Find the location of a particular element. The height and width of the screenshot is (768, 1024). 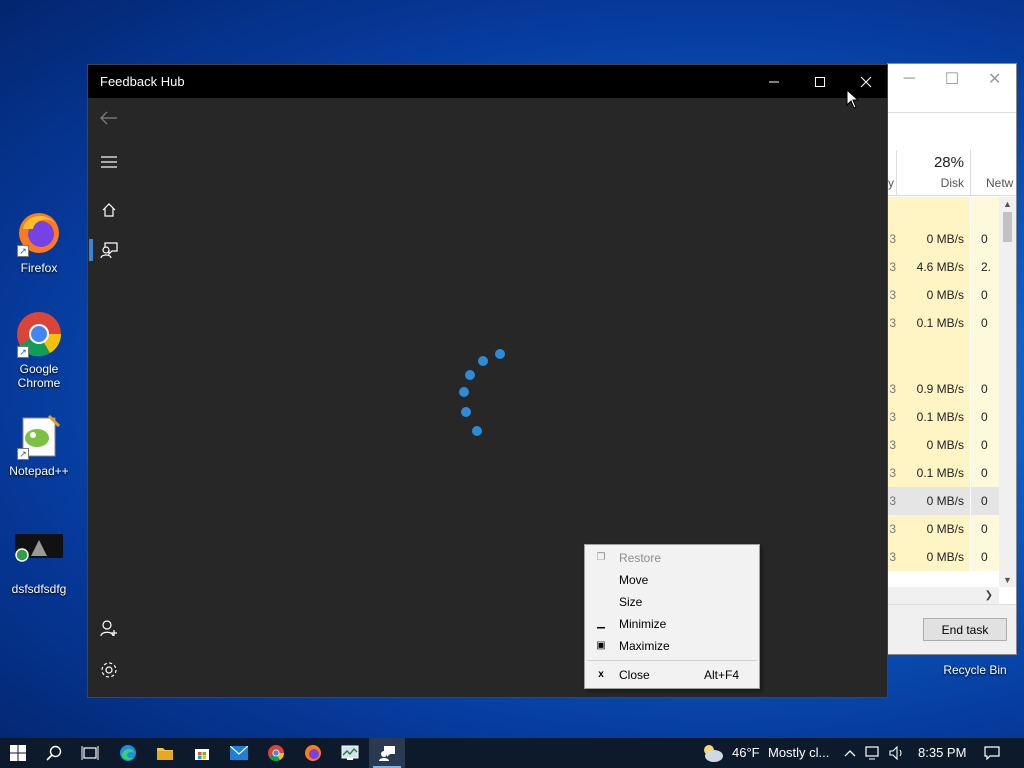

menu-item-close: x Close Alt+F4 is located at coordinates (672, 675).